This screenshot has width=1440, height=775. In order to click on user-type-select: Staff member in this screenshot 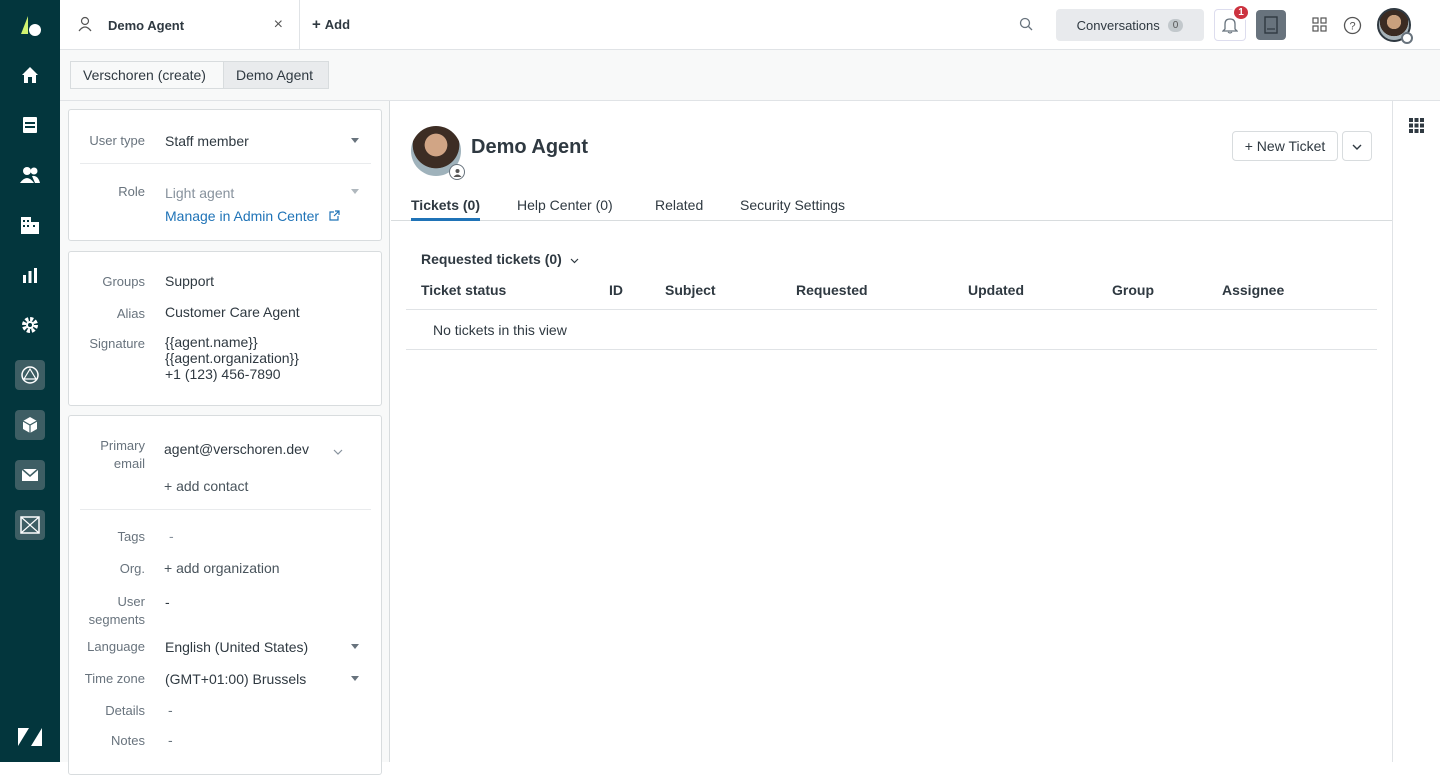, I will do `click(207, 141)`.